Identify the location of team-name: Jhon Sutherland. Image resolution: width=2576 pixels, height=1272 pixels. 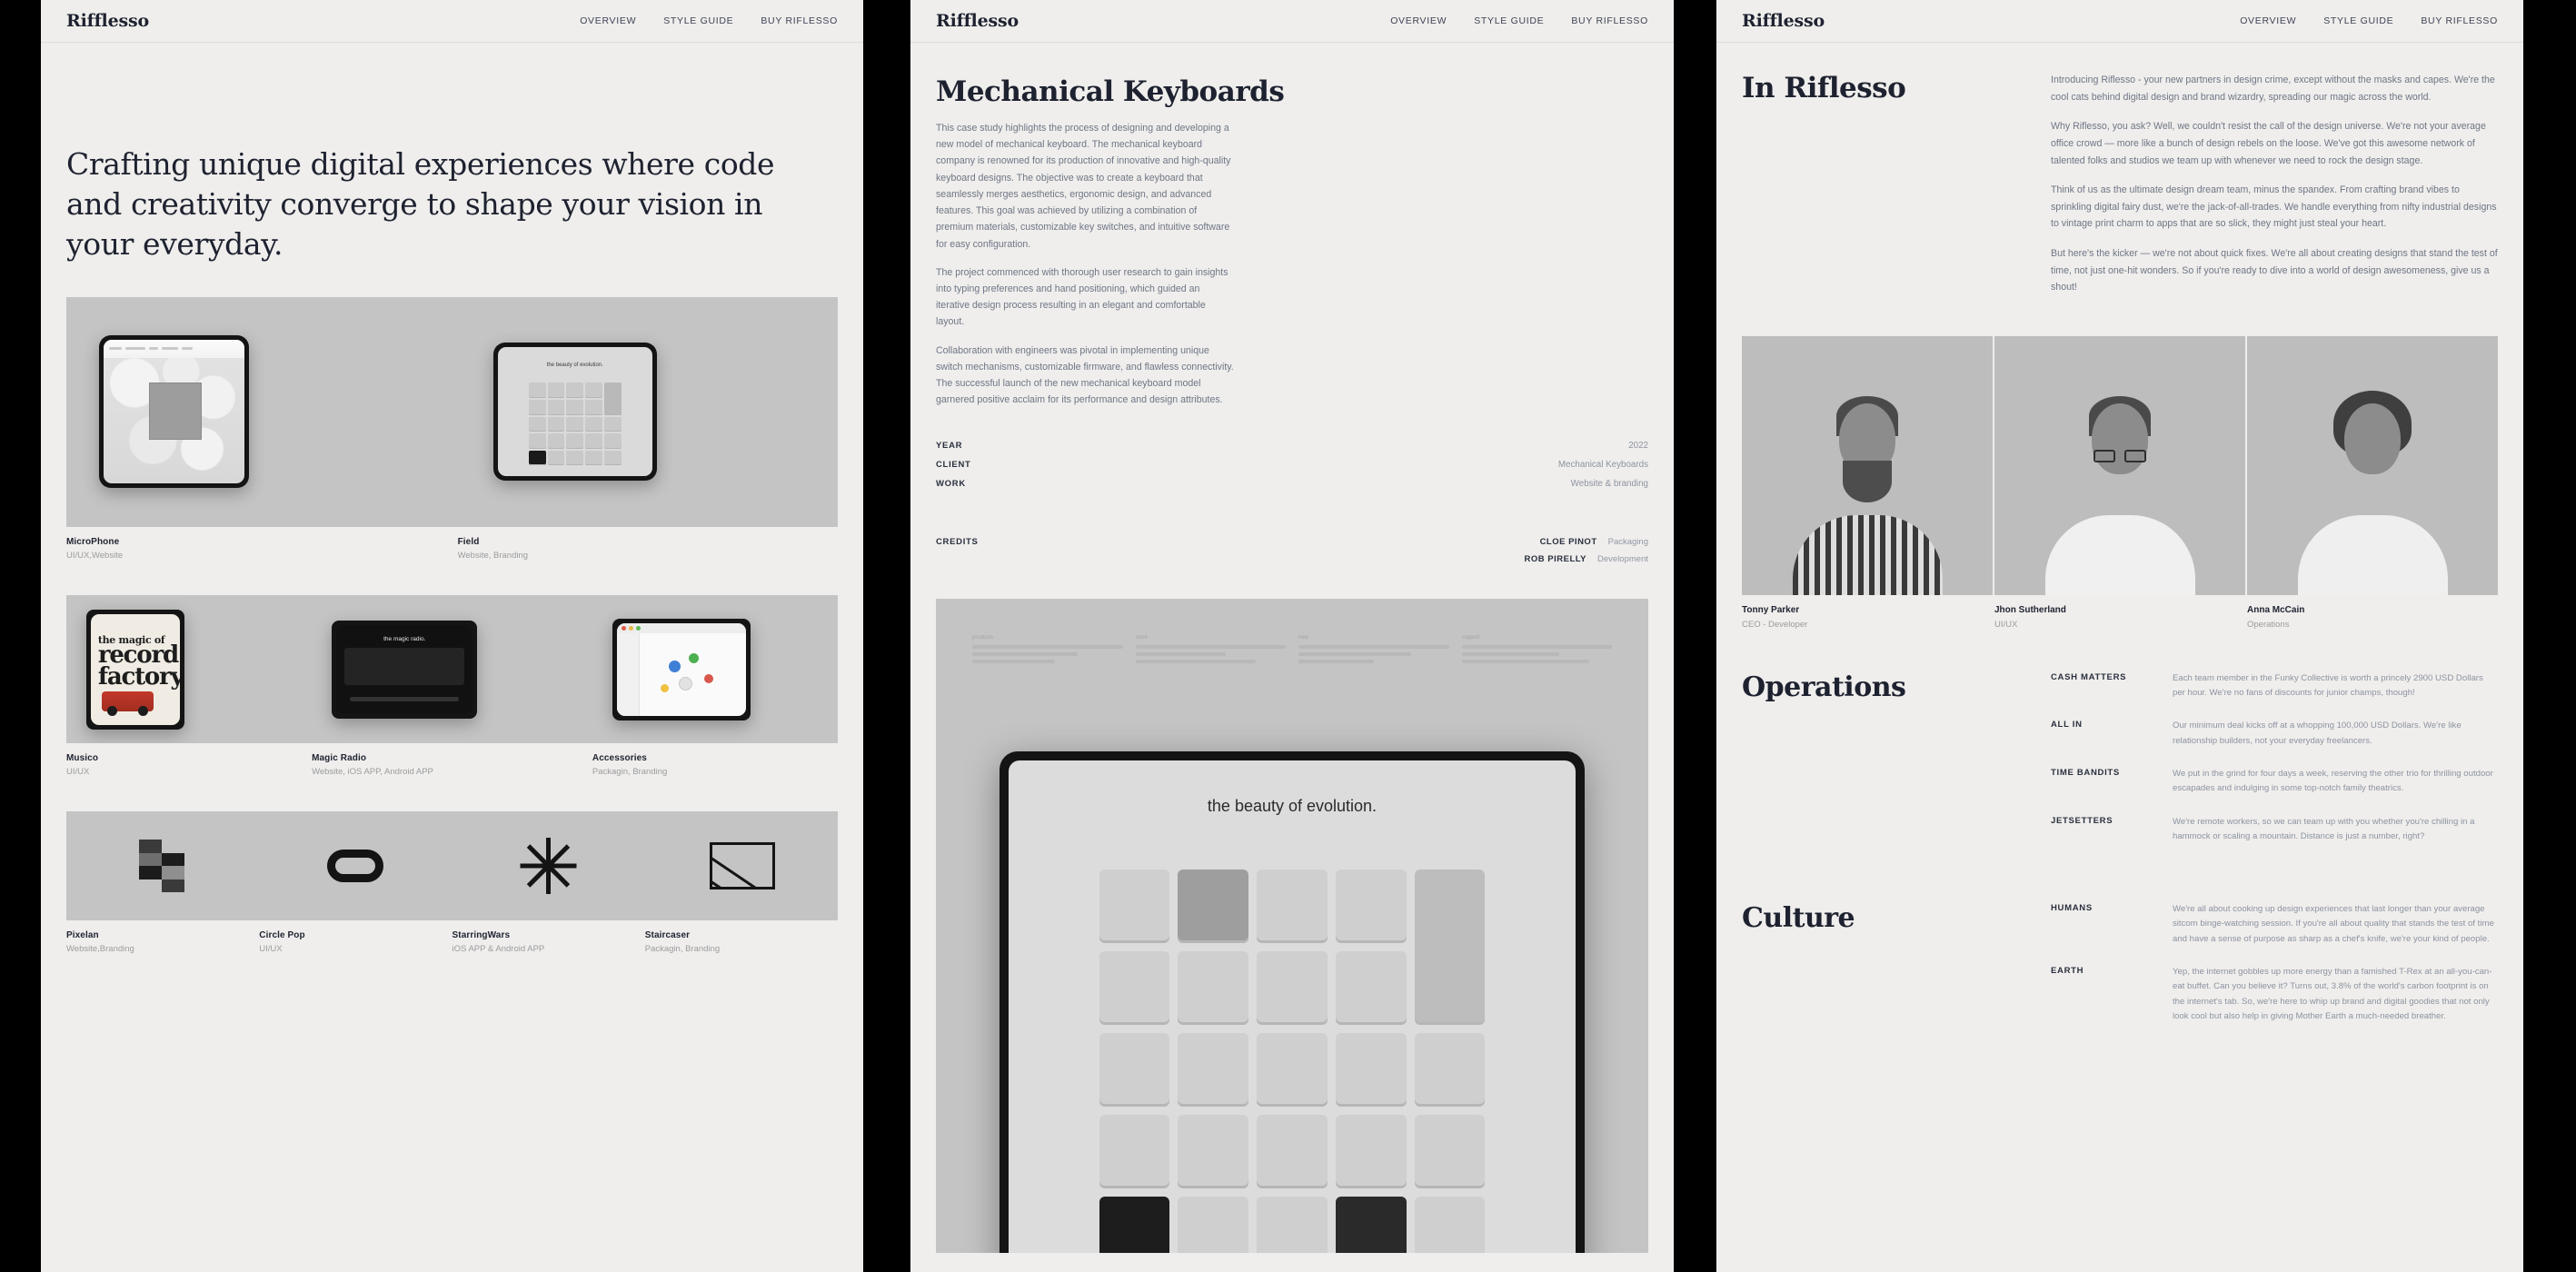
(2030, 610).